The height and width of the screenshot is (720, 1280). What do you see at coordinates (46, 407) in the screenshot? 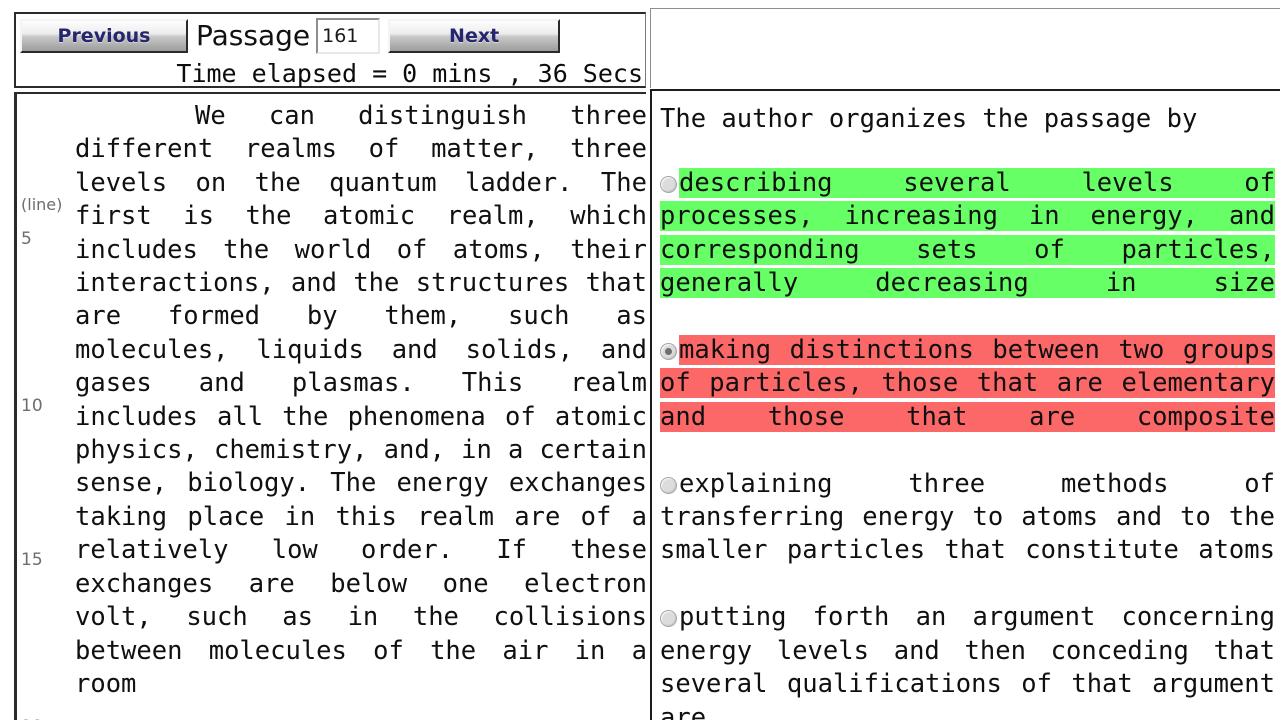
I see `line-number-gutter: (line) 5 10 15 20` at bounding box center [46, 407].